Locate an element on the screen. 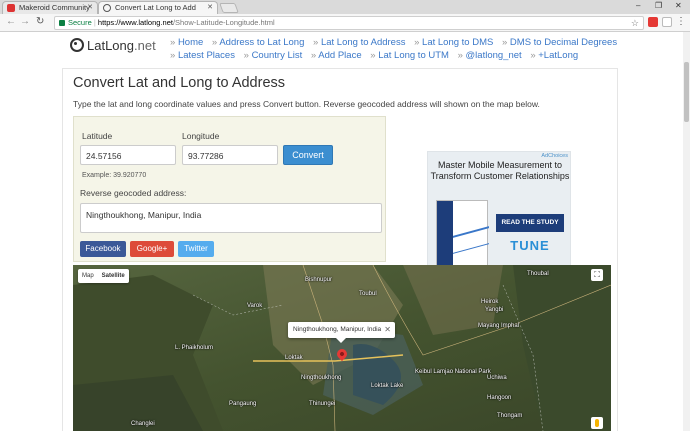 Image resolution: width=690 pixels, height=431 pixels. label-loktak: Loktak is located at coordinates (294, 358).